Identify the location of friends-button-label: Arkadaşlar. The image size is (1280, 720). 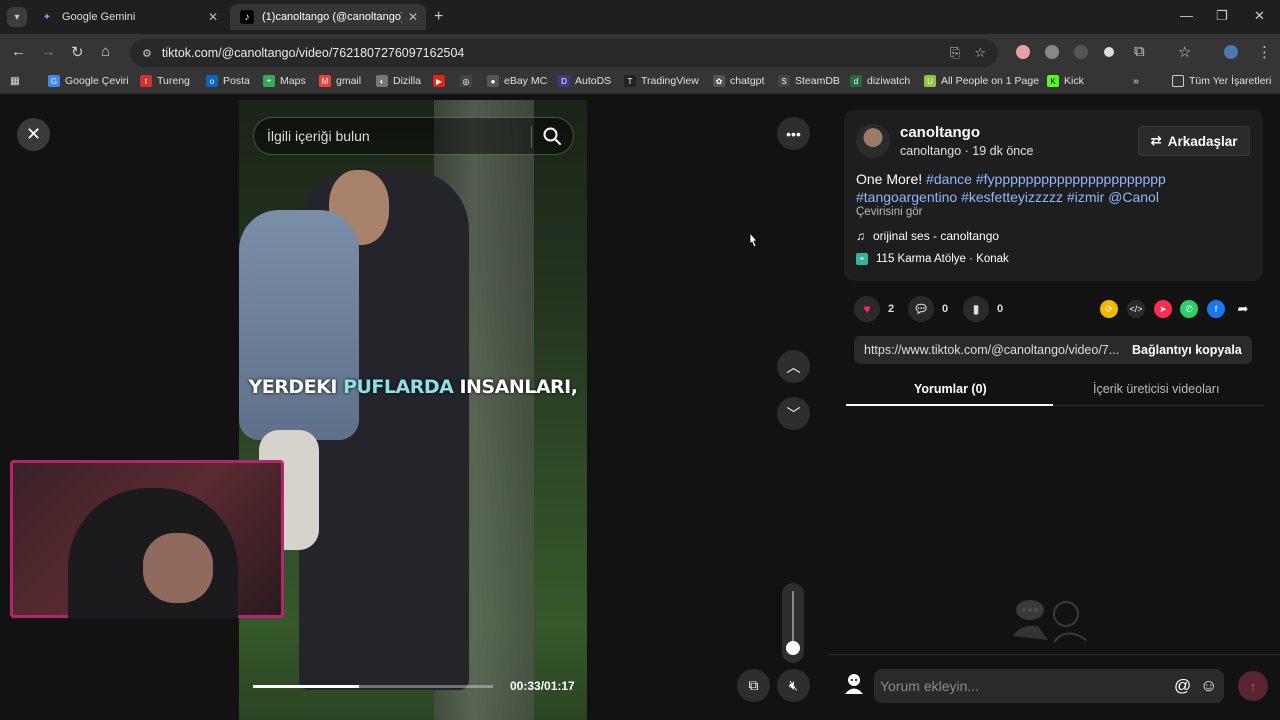
(1202, 141).